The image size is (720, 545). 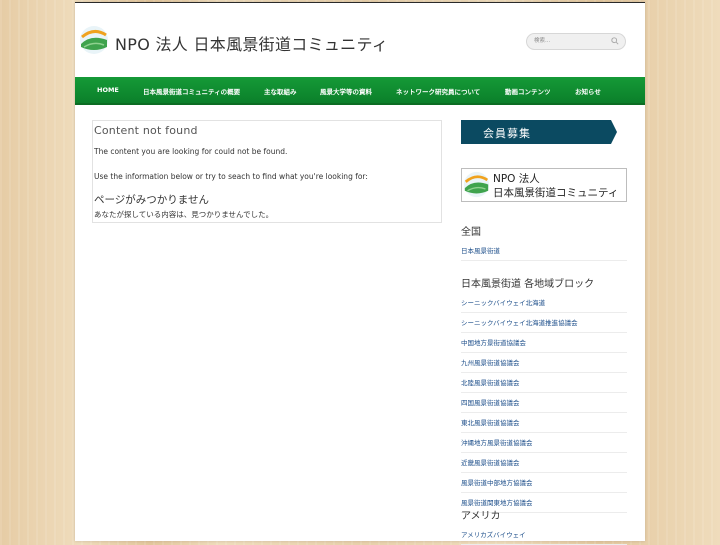 What do you see at coordinates (544, 303) in the screenshot?
I see `sidebar-link: シーニックバイウェイ北海道` at bounding box center [544, 303].